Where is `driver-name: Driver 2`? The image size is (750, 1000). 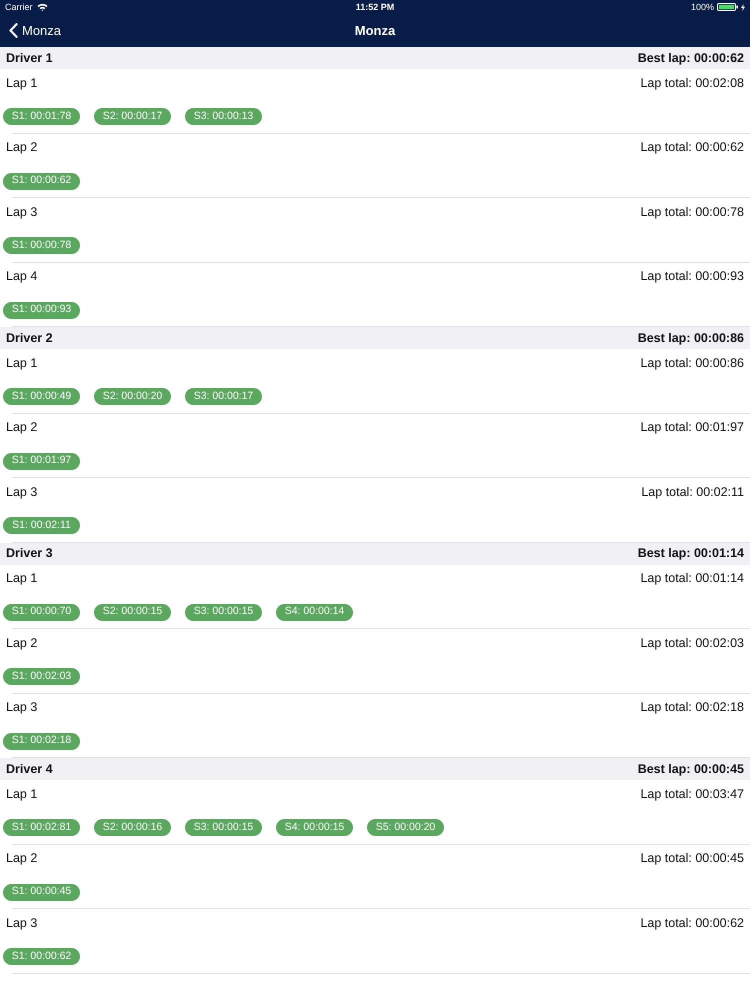 driver-name: Driver 2 is located at coordinates (29, 338).